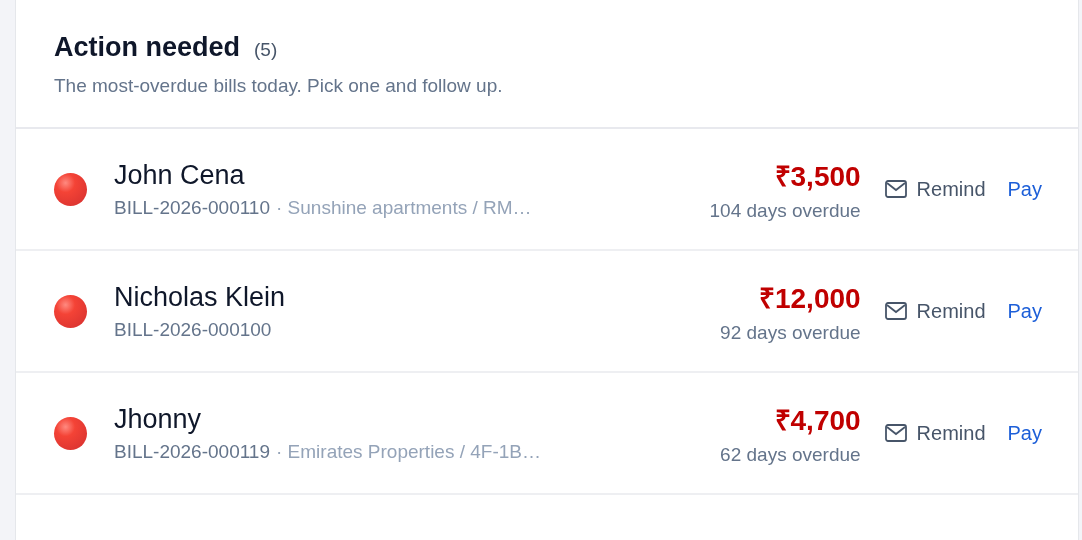 This screenshot has height=540, width=1082. What do you see at coordinates (785, 211) in the screenshot?
I see `overdue-label: 104 days overdue` at bounding box center [785, 211].